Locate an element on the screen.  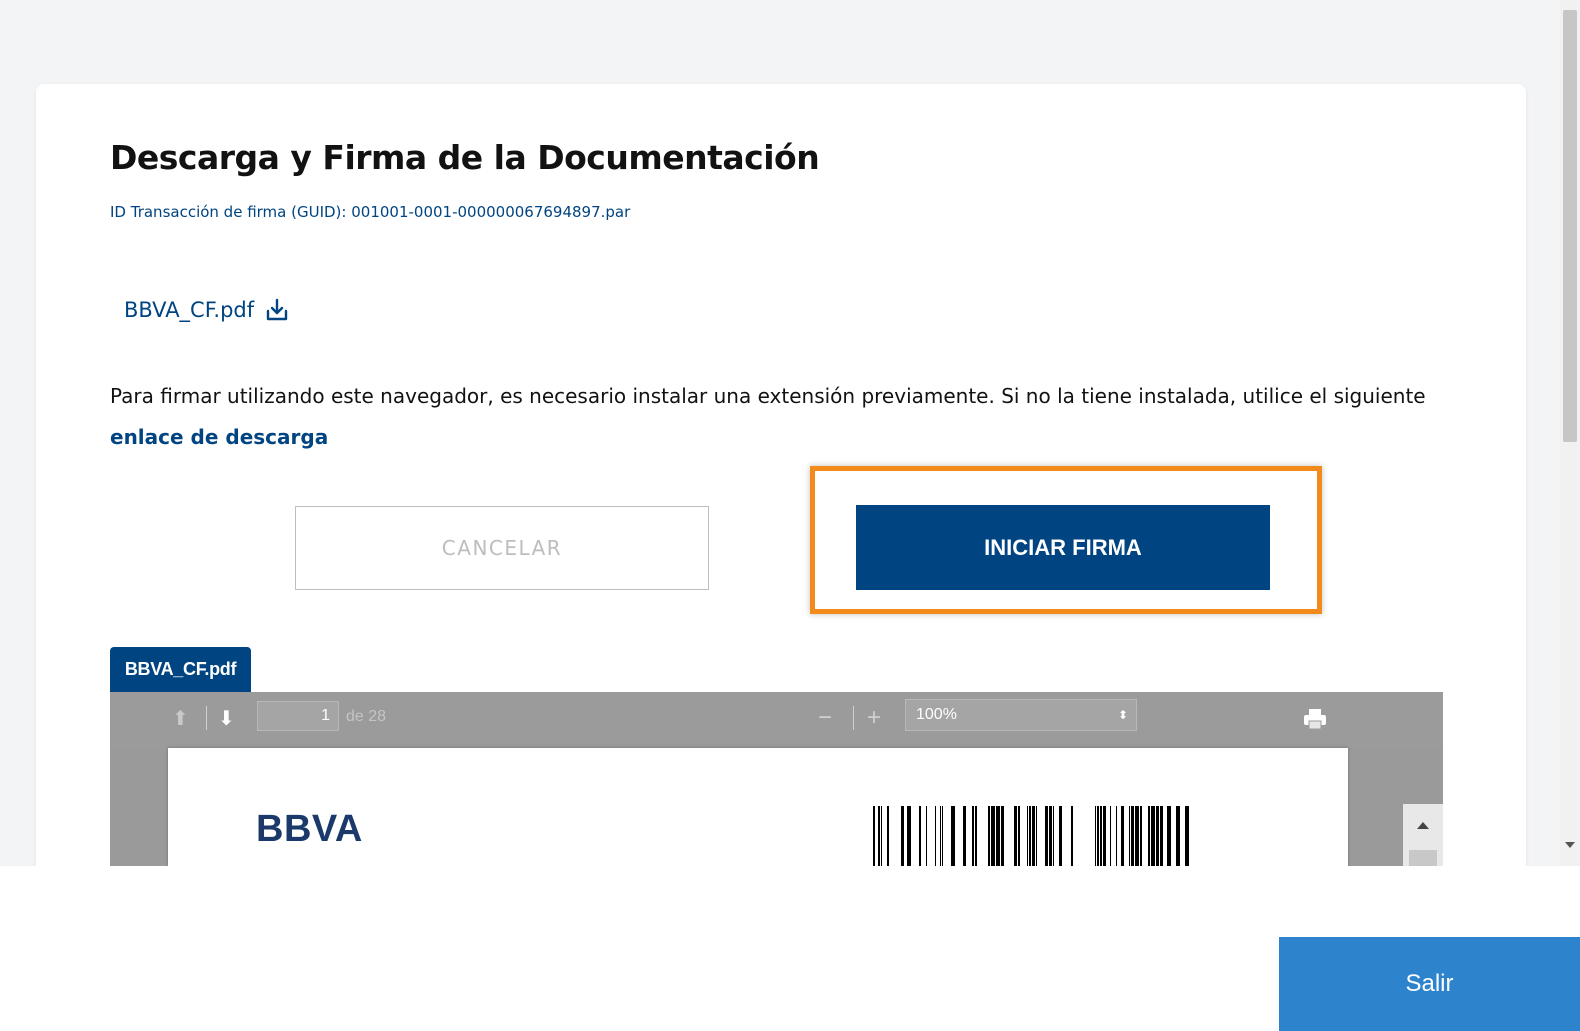
viewer-tab: BBVA_CF.pdf is located at coordinates (180, 669).